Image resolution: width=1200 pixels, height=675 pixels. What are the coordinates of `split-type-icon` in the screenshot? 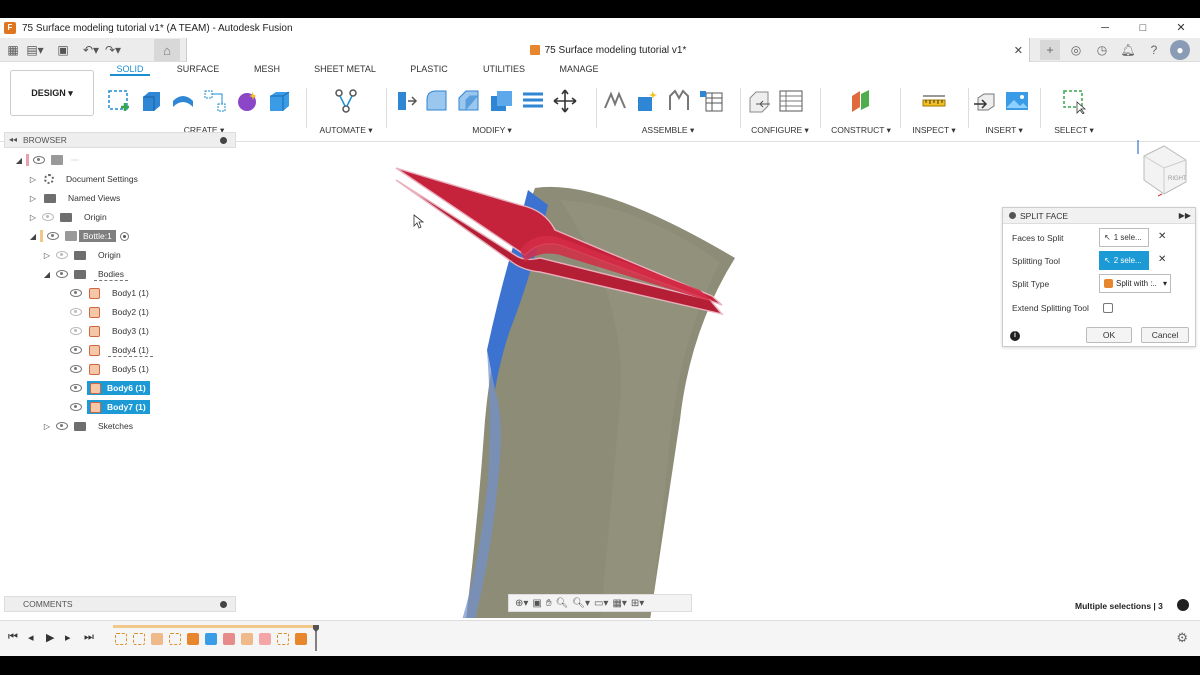 It's located at (1108, 283).